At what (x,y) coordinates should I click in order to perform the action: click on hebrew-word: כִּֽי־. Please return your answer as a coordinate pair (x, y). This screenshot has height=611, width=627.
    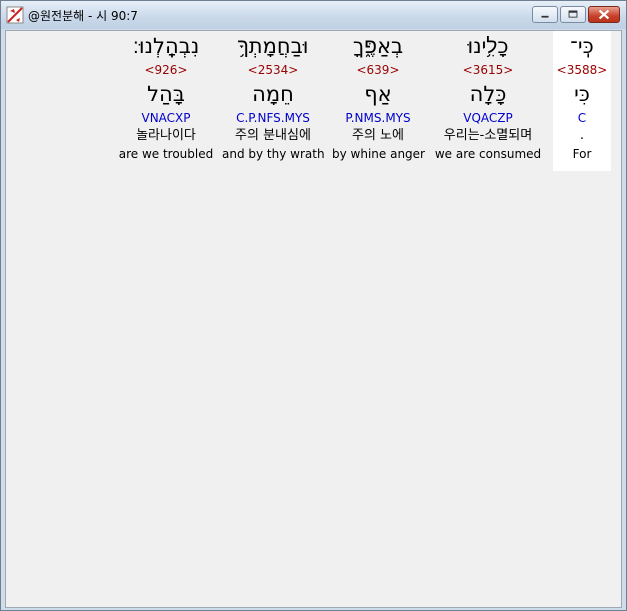
    Looking at the image, I should click on (582, 46).